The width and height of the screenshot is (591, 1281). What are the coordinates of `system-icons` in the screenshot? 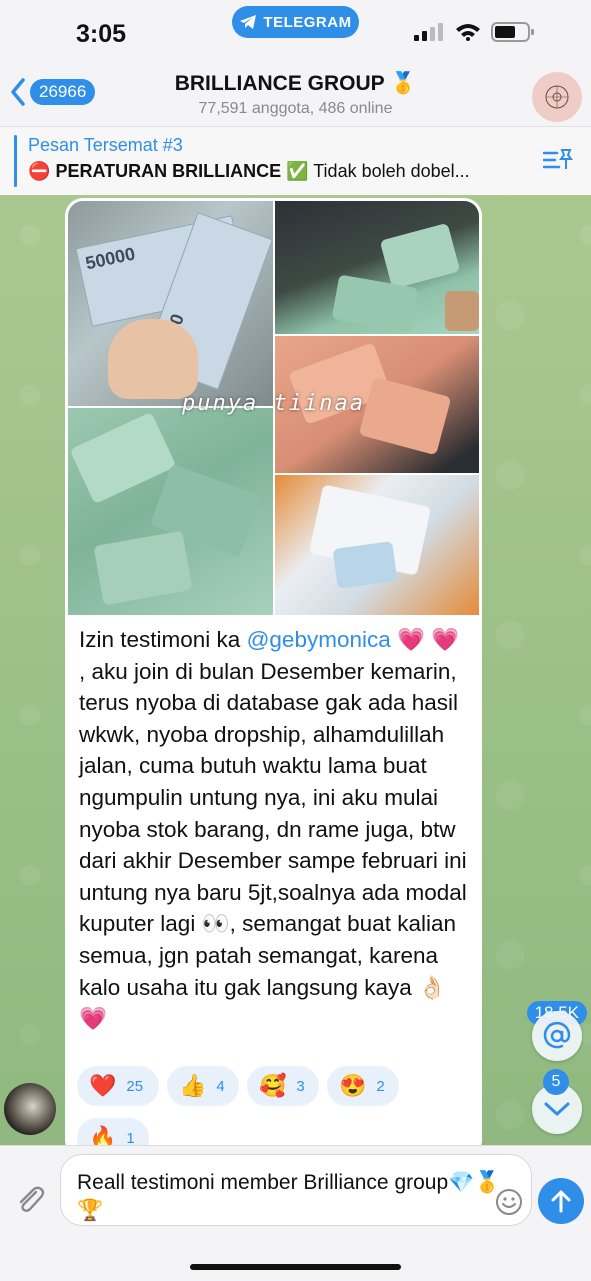 It's located at (474, 32).